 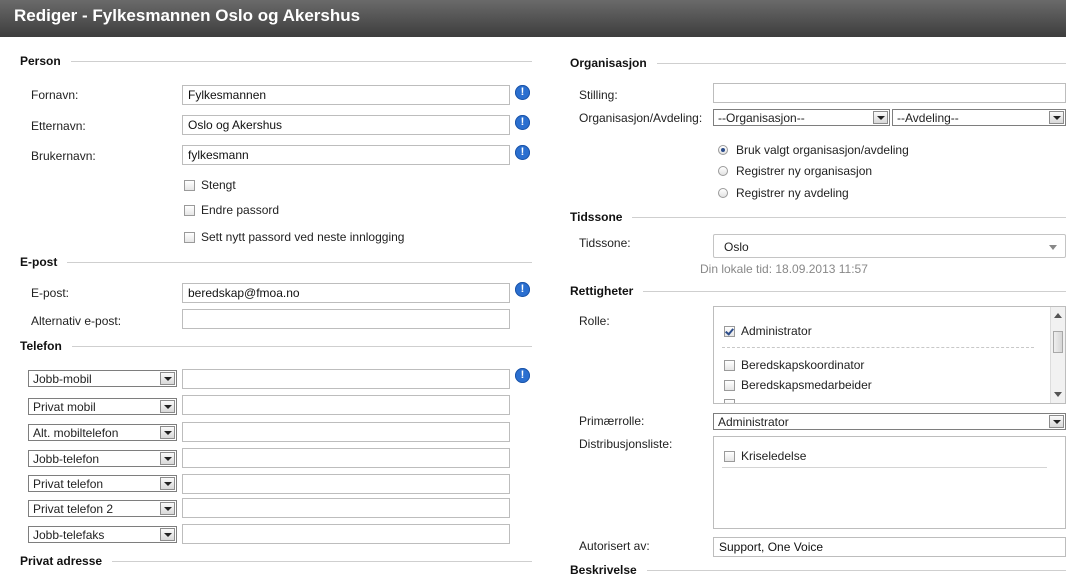 I want to click on radio-ny-organisasjon-dot, so click(x=723, y=171).